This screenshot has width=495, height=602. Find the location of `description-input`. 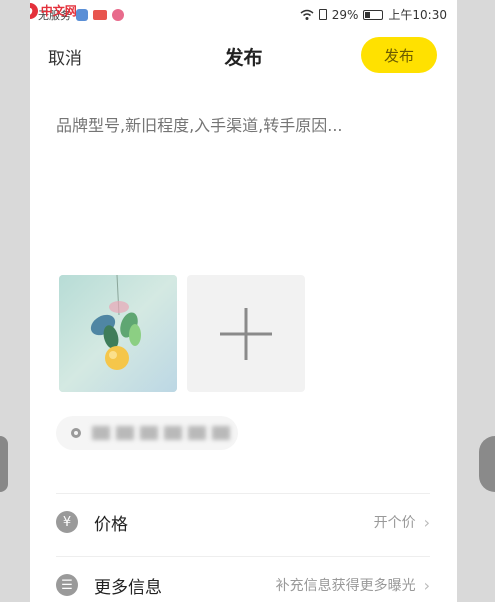

description-input is located at coordinates (246, 125).